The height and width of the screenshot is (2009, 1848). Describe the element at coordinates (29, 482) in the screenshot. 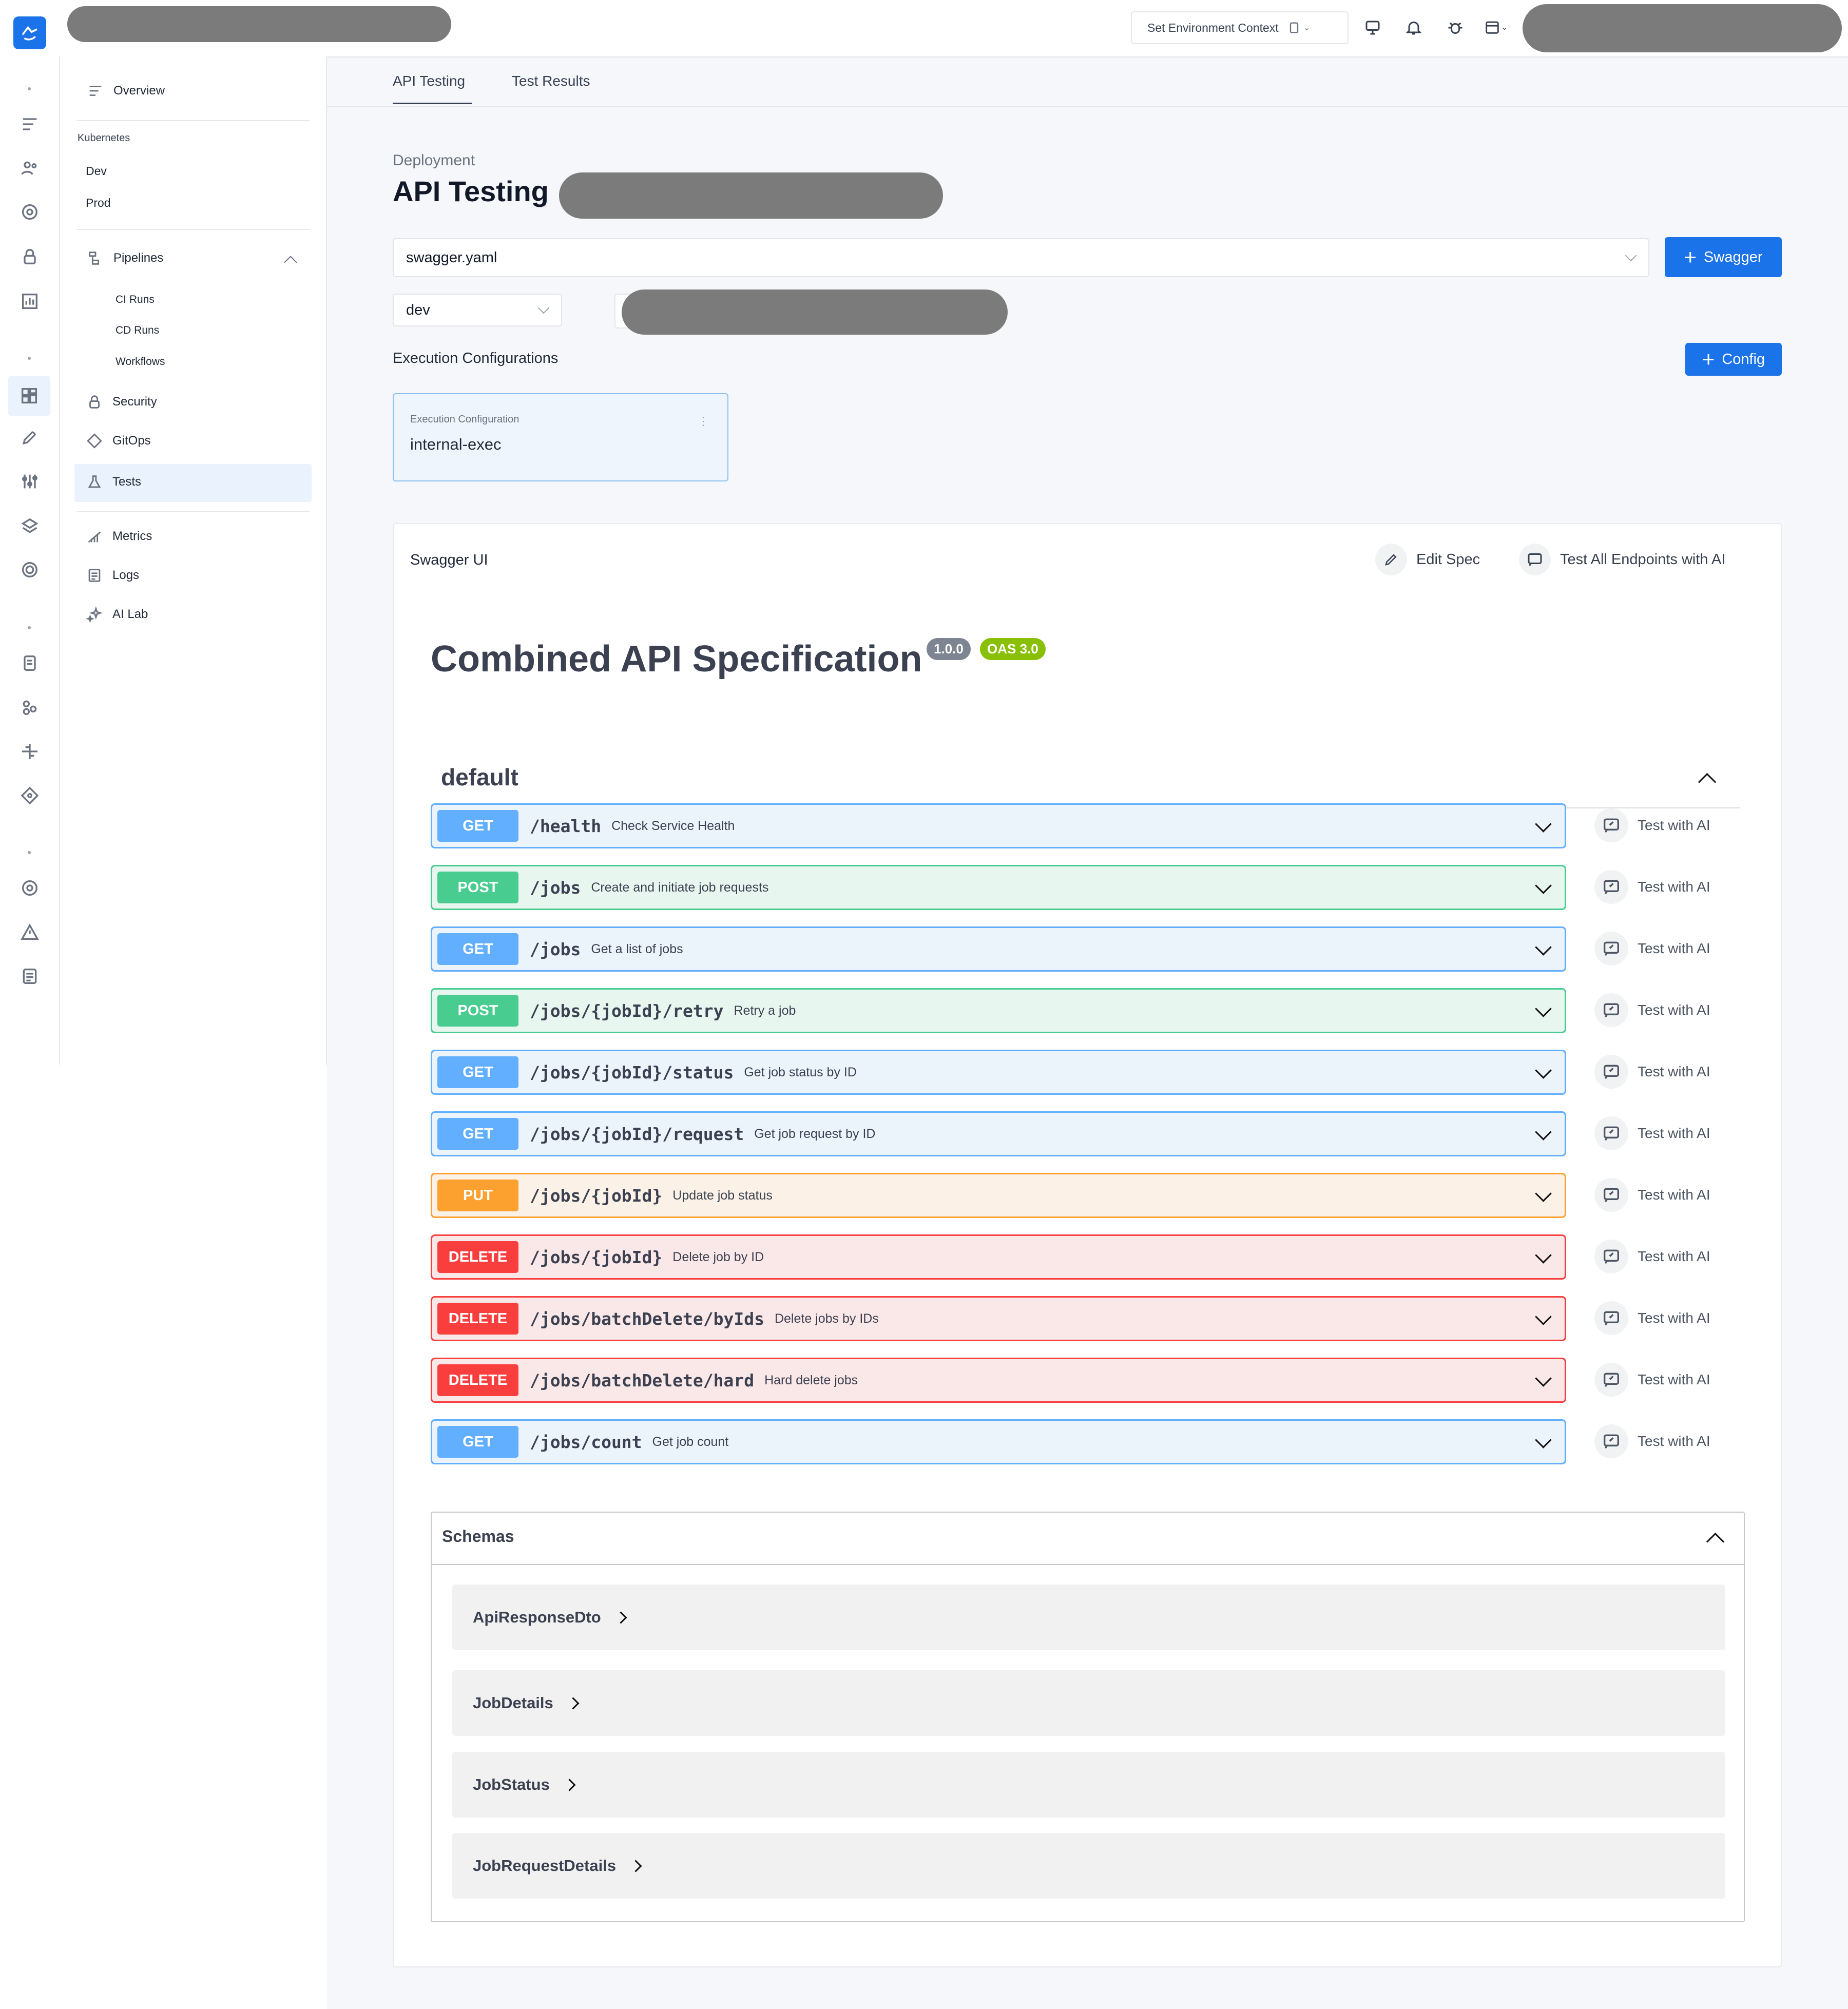

I see `sliders-icon` at that location.